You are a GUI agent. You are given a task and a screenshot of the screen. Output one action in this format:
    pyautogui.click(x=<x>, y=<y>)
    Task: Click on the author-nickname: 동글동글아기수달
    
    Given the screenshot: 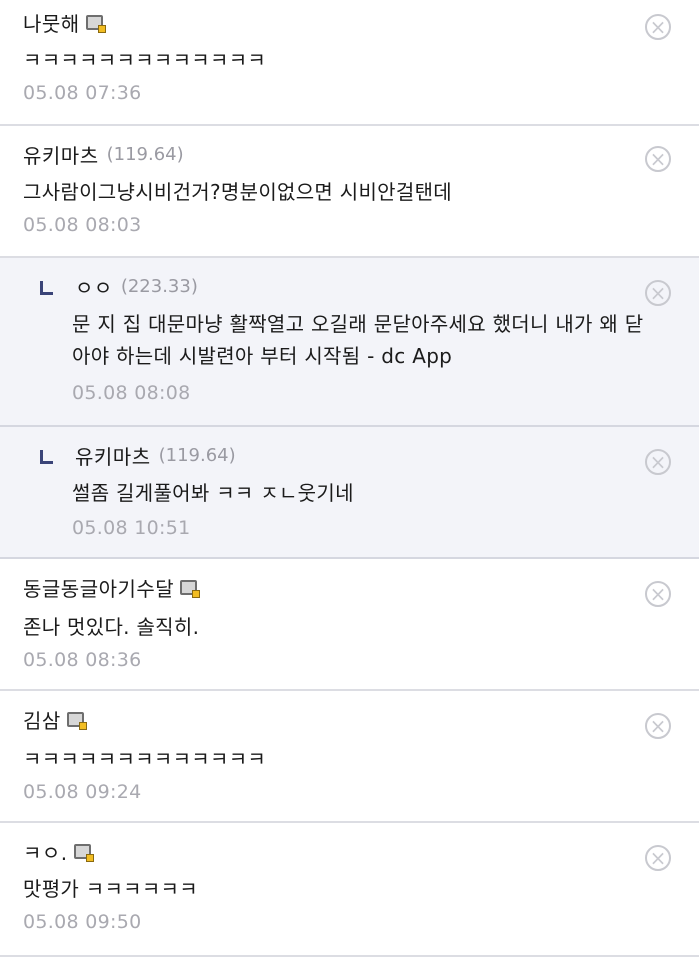 What is the action you would take?
    pyautogui.click(x=98, y=587)
    